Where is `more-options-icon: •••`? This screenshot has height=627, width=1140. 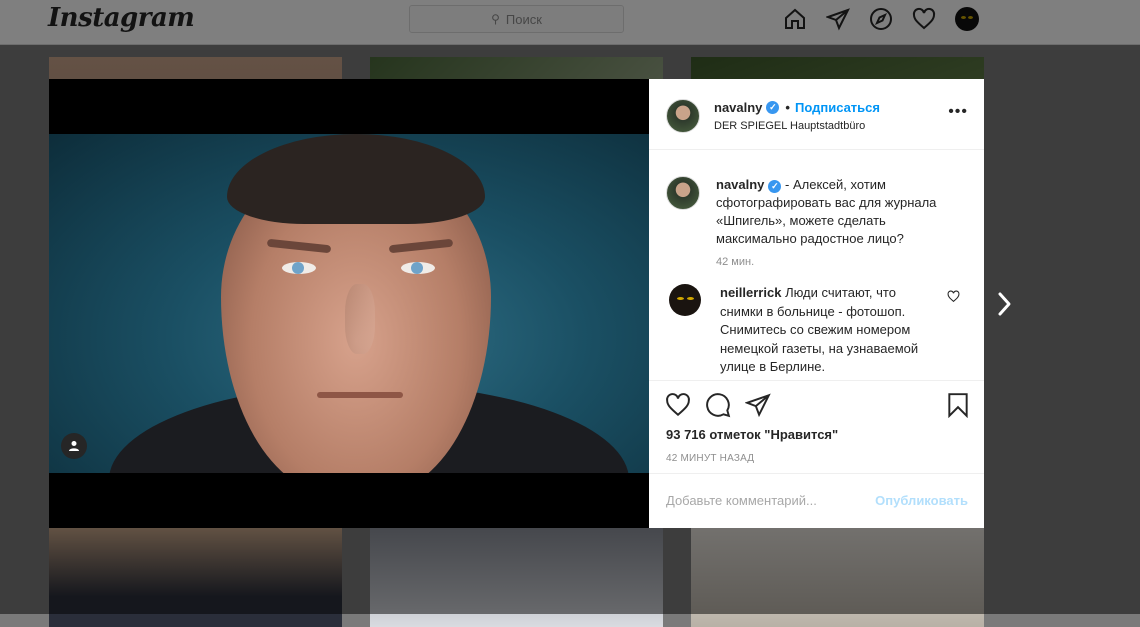
more-options-icon: ••• is located at coordinates (958, 112).